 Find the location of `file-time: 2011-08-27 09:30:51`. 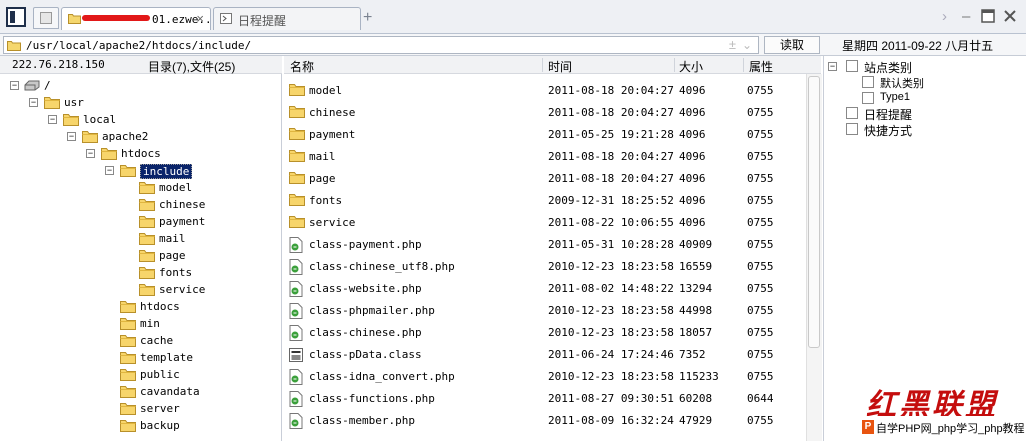

file-time: 2011-08-27 09:30:51 is located at coordinates (611, 398).